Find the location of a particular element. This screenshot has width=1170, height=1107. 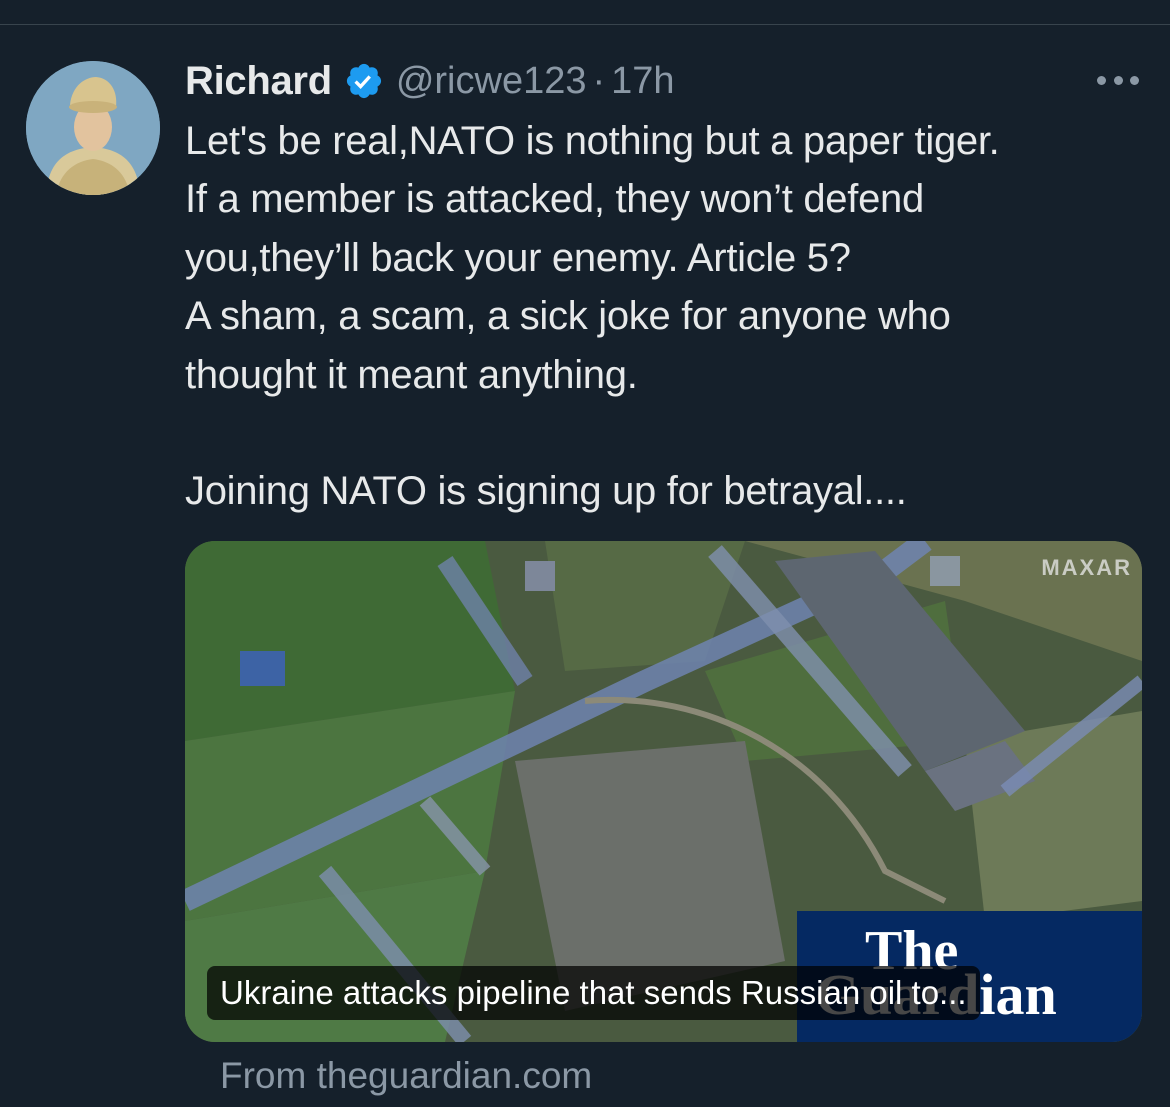

timestamp: 17h is located at coordinates (642, 81).